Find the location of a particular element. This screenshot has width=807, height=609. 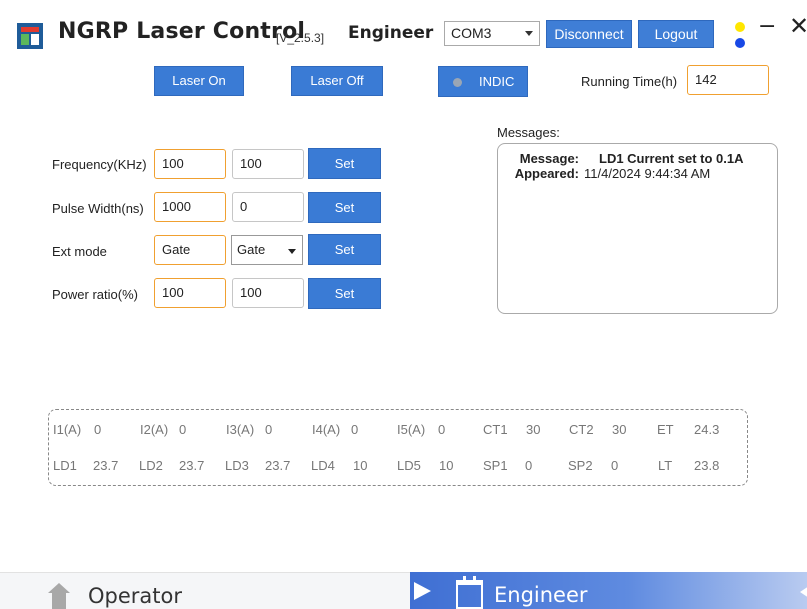

i3-value: 0 is located at coordinates (269, 429).